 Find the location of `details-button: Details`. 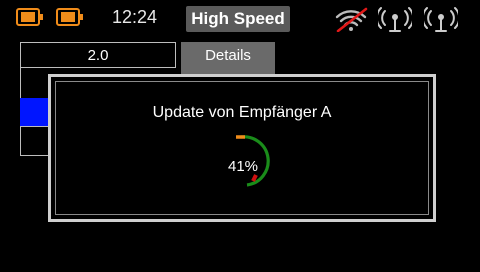

details-button: Details is located at coordinates (228, 55).